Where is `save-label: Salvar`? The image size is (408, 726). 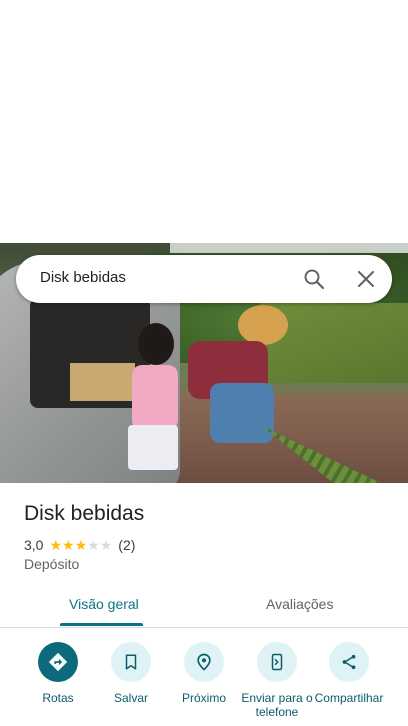
save-label: Salvar is located at coordinates (130, 698).